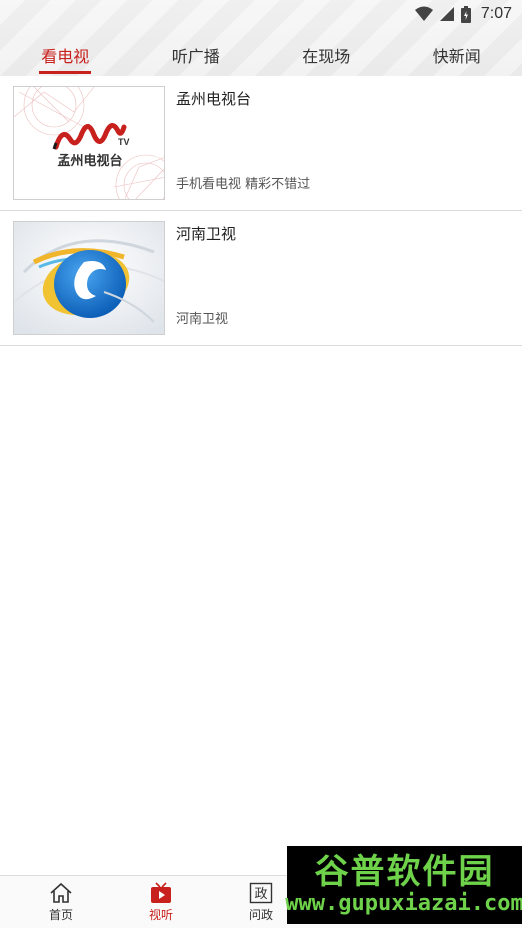 This screenshot has width=522, height=928. Describe the element at coordinates (261, 143) in the screenshot. I see `list-item-mengzhou-tv: TV 孟州电视台 孟州电视台 手机看电视 精彩不错过` at that location.